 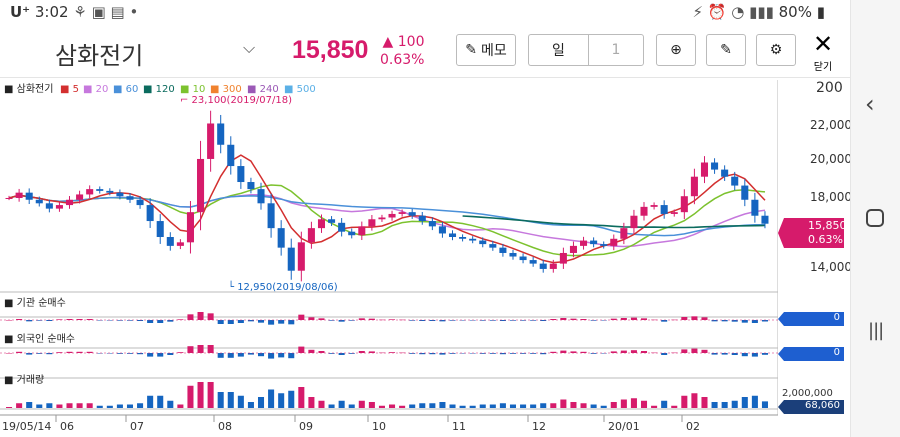 I want to click on period-count: 1, so click(x=616, y=50).